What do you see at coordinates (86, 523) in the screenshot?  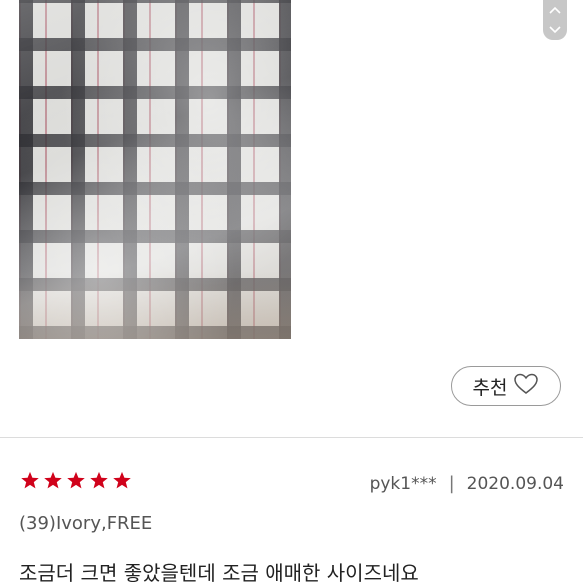 I see `review-option: (39)Ivory,FREE` at bounding box center [86, 523].